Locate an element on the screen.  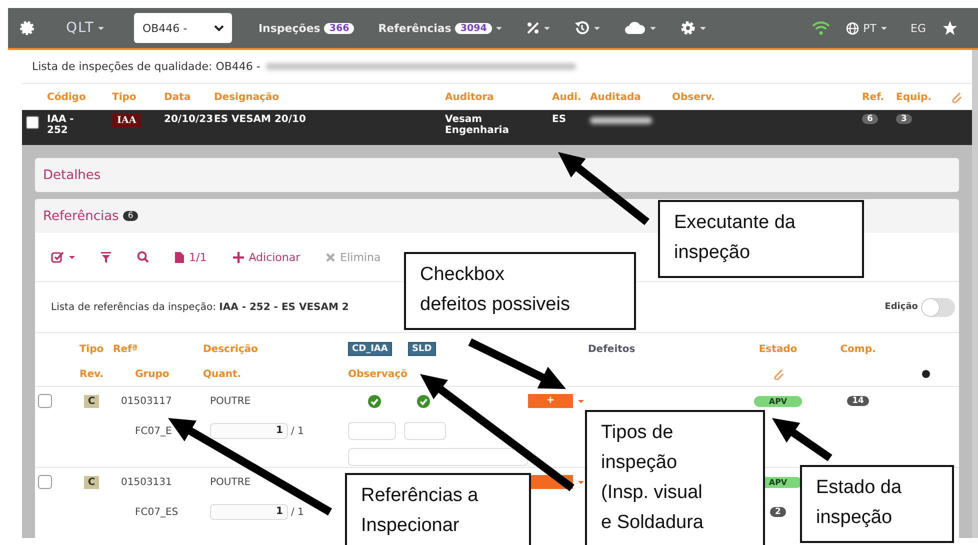
observations-field is located at coordinates (438, 457).